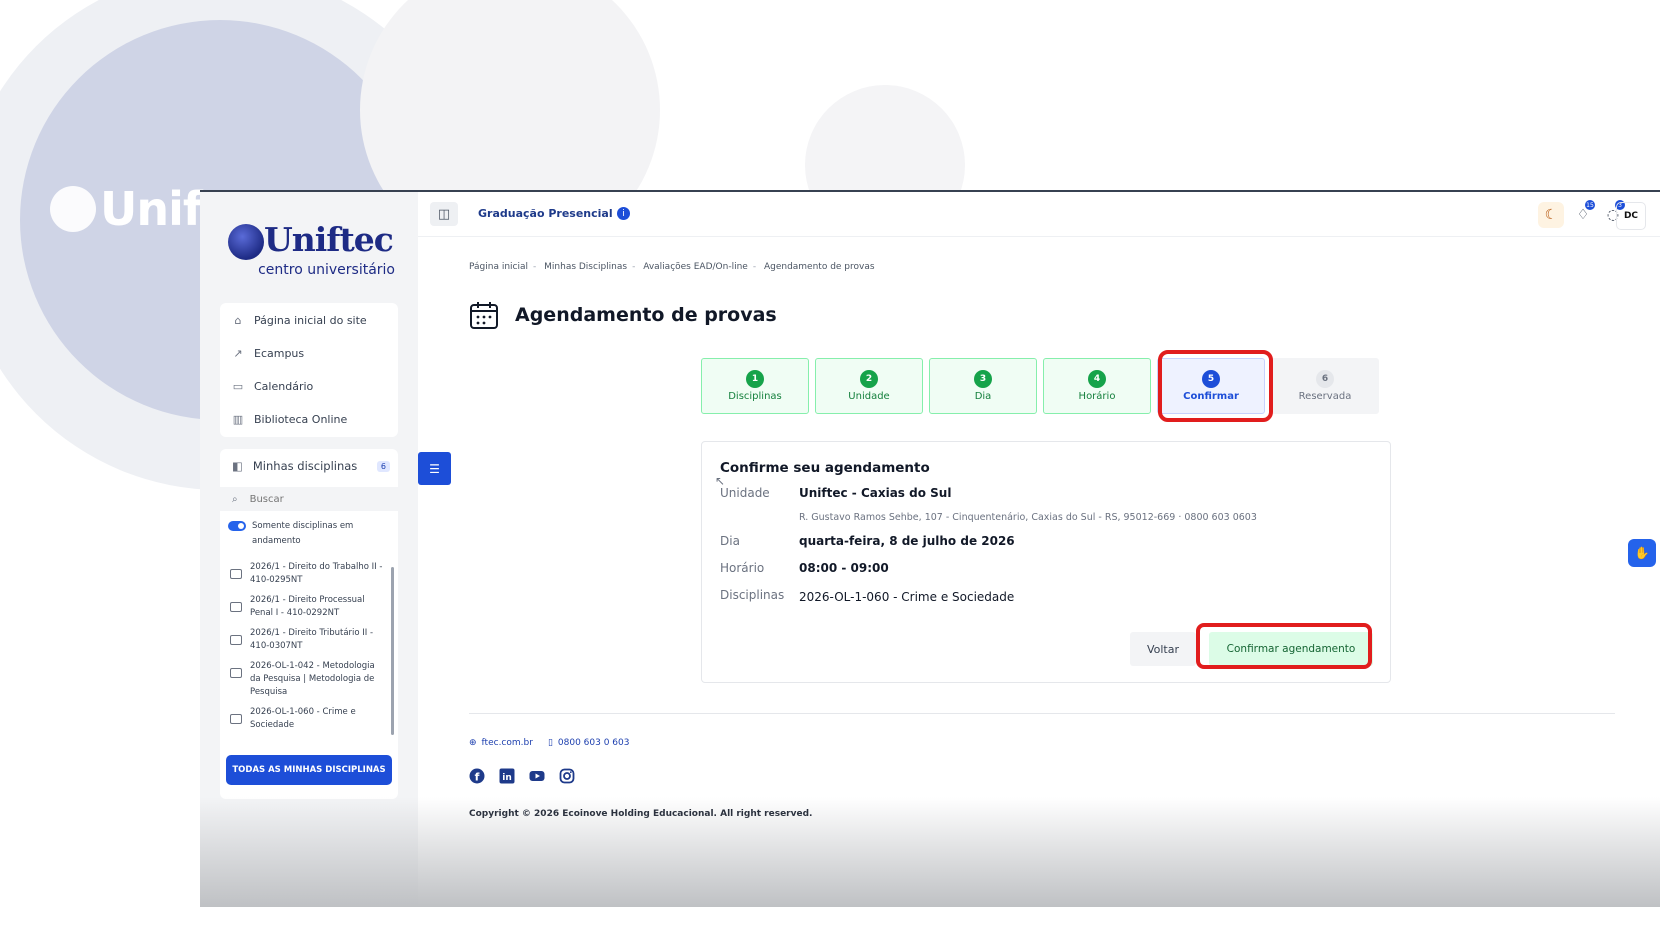 The width and height of the screenshot is (1680, 945). Describe the element at coordinates (279, 353) in the screenshot. I see `sidebar-link-label: Ecampus` at that location.